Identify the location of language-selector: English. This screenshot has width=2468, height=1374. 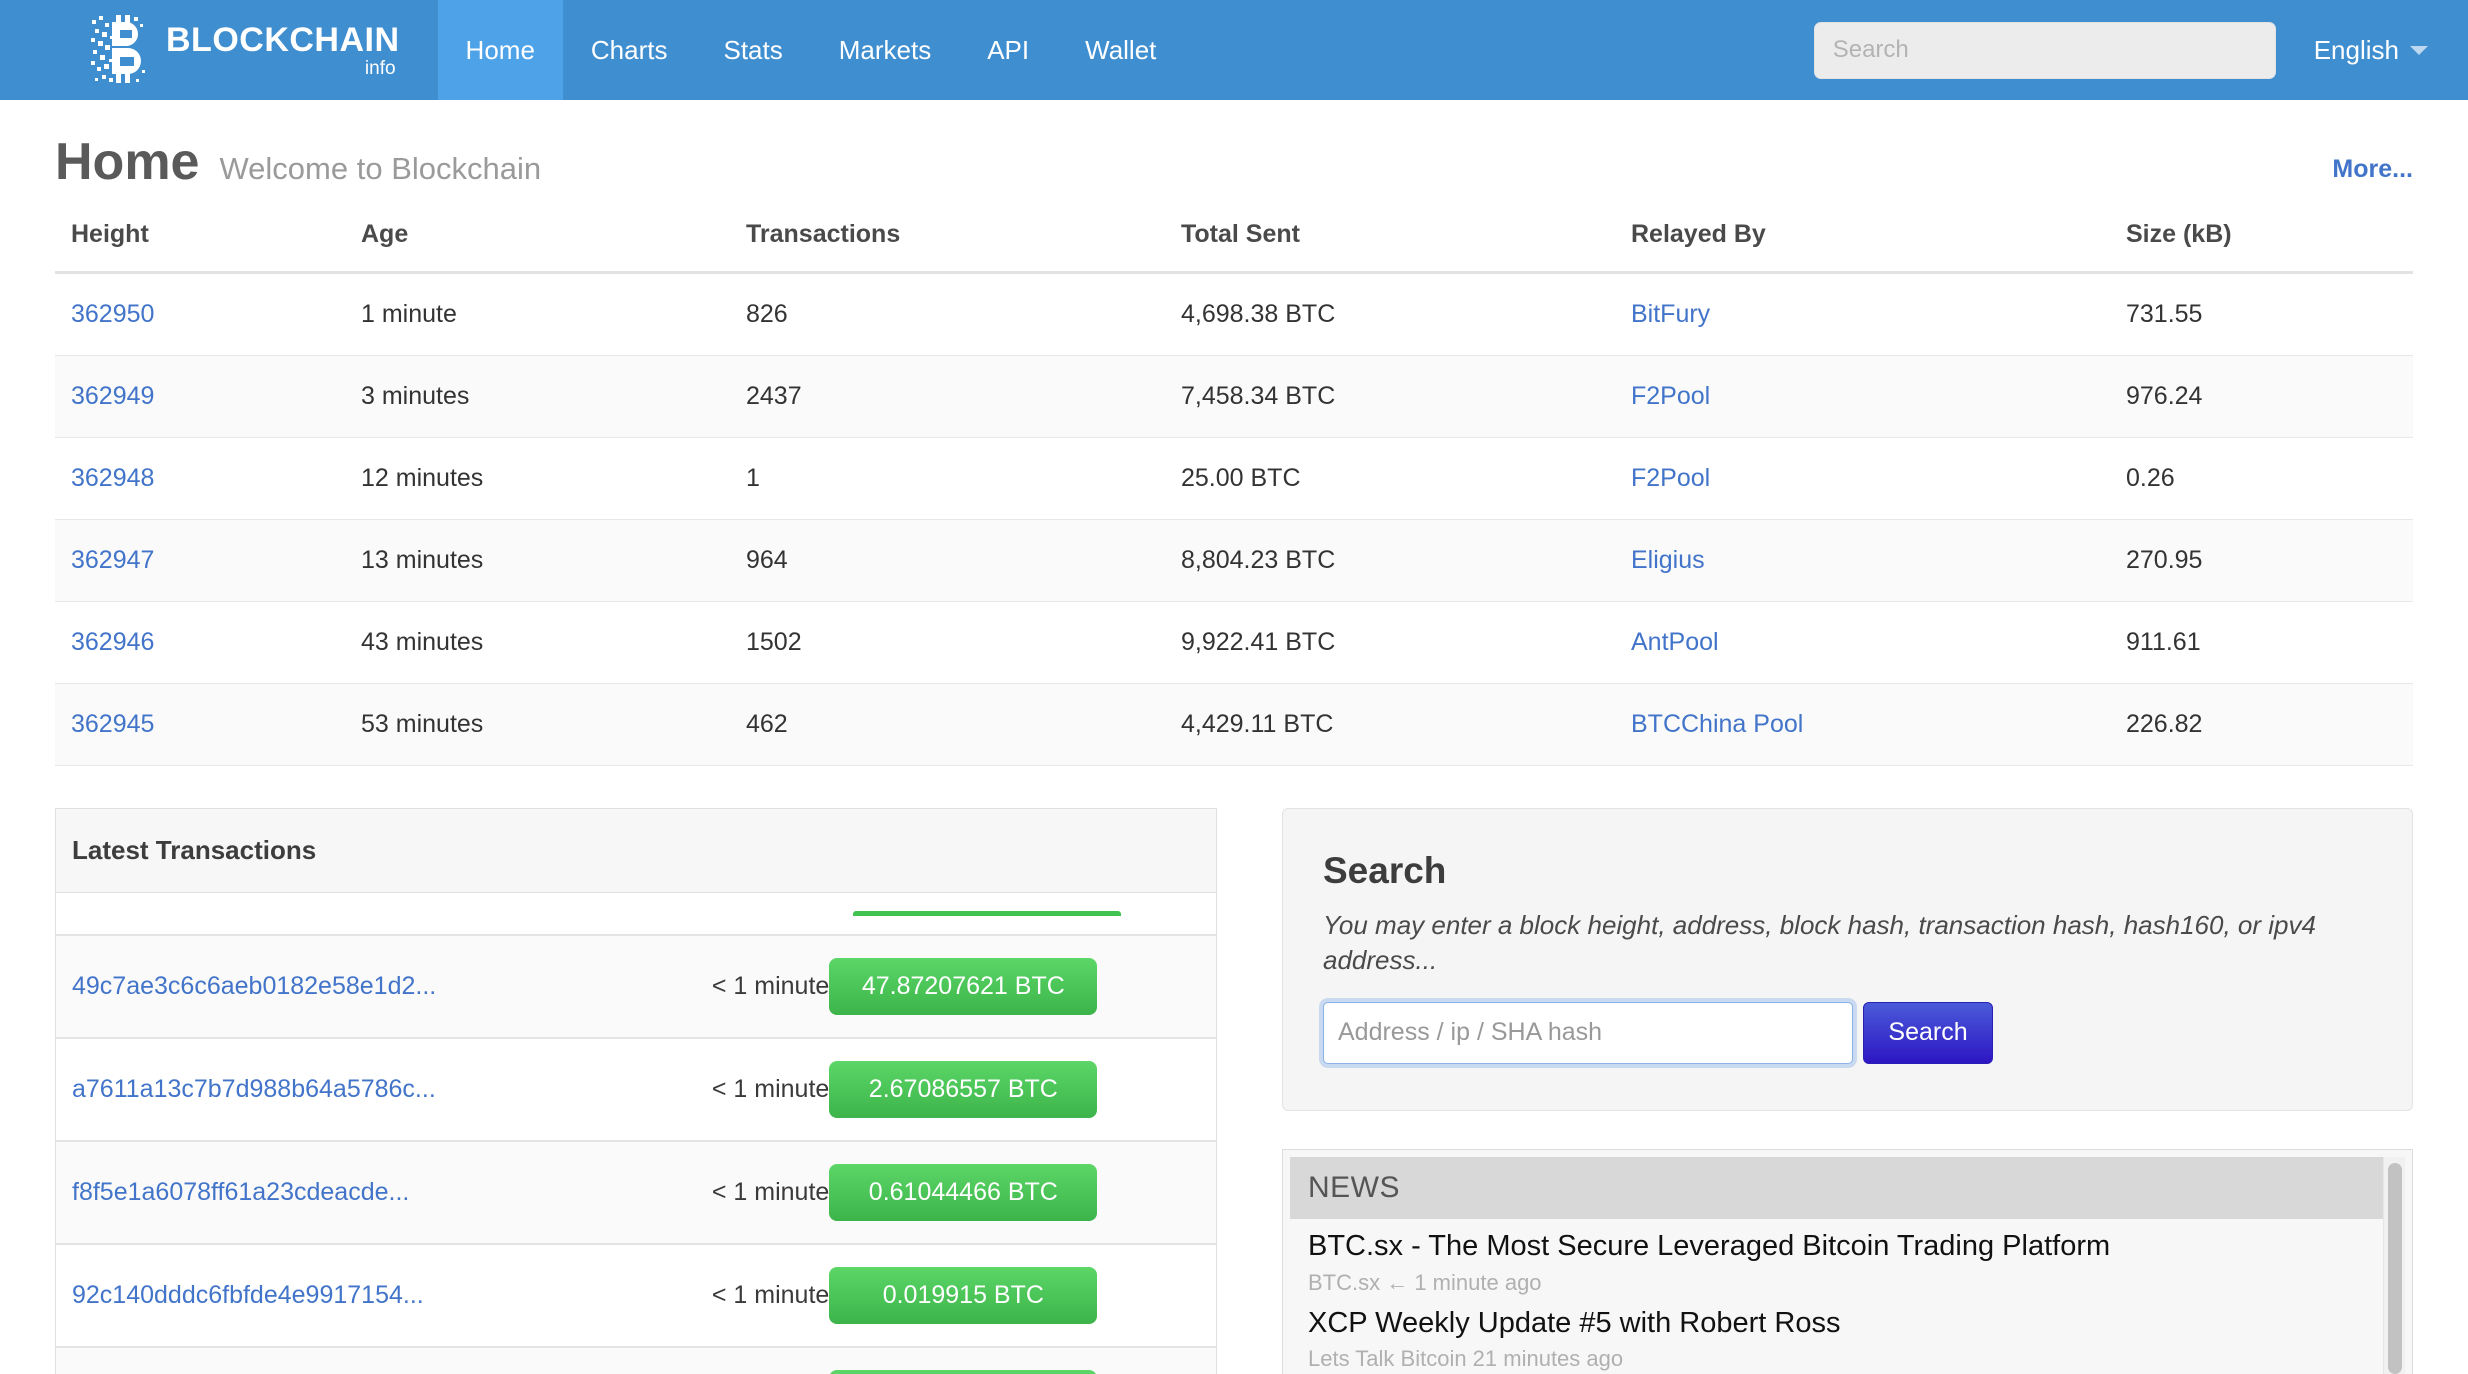
(2371, 50).